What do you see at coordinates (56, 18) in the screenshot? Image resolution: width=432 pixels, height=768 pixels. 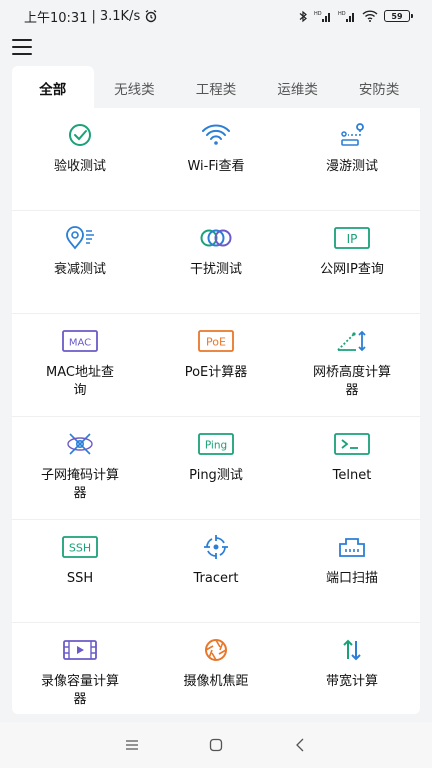 I see `status-time: 上午10:31` at bounding box center [56, 18].